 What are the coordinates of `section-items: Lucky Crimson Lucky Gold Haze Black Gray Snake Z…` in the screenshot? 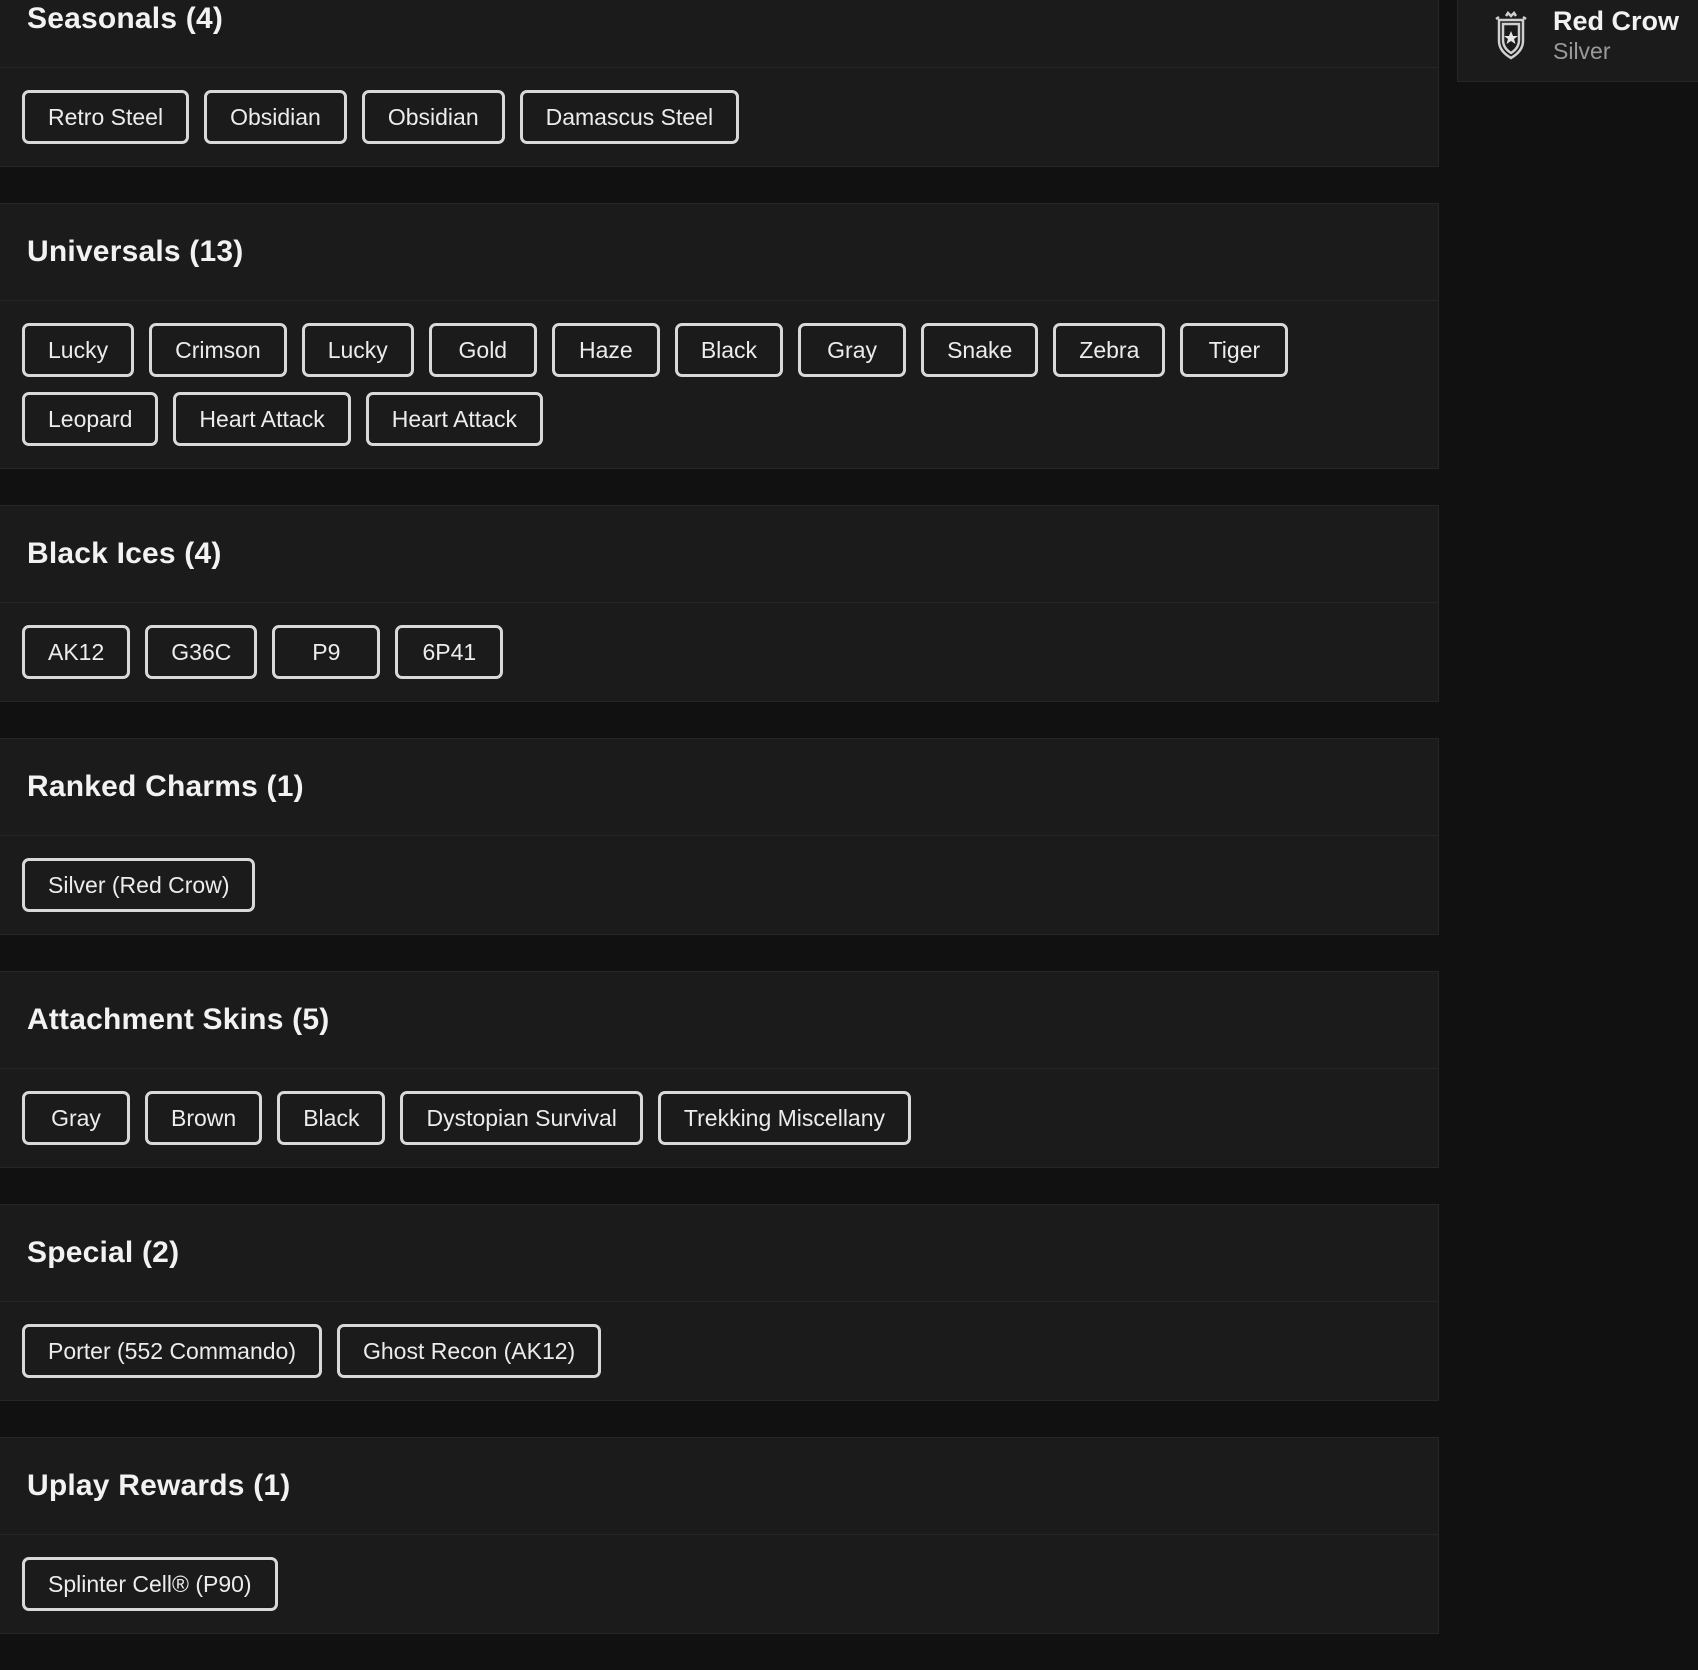 It's located at (719, 384).